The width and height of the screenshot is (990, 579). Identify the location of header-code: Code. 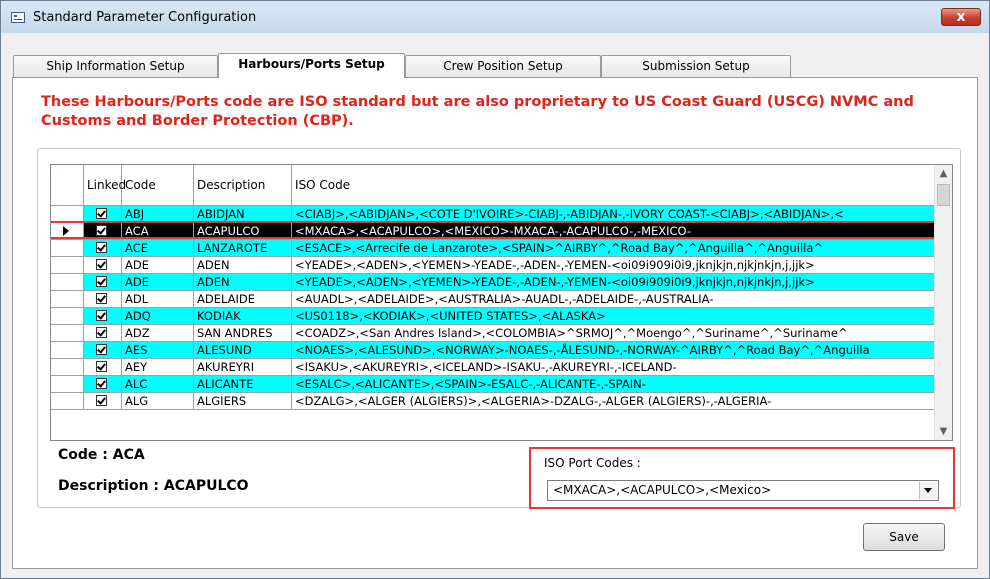
(158, 185).